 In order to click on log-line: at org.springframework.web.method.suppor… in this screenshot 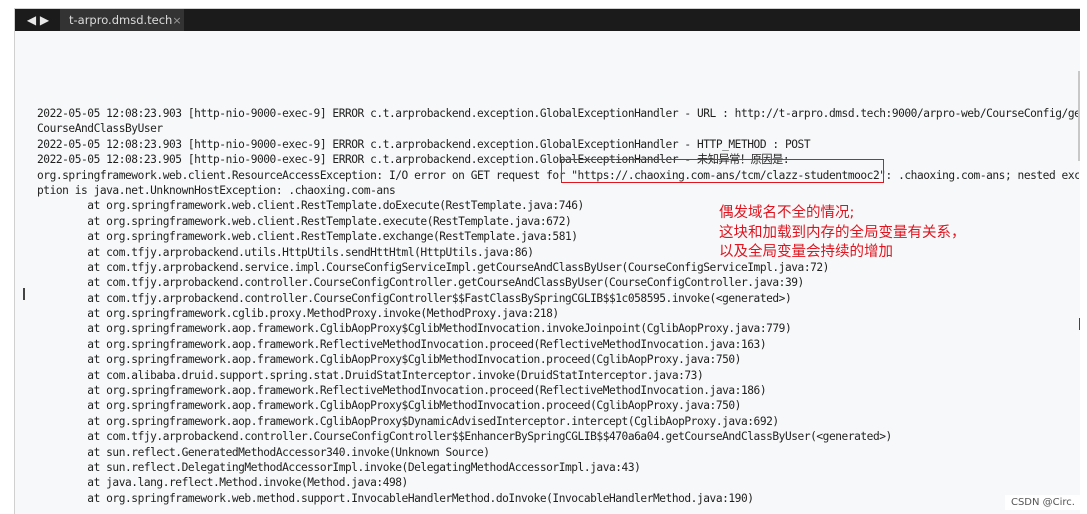, I will do `click(395, 498)`.